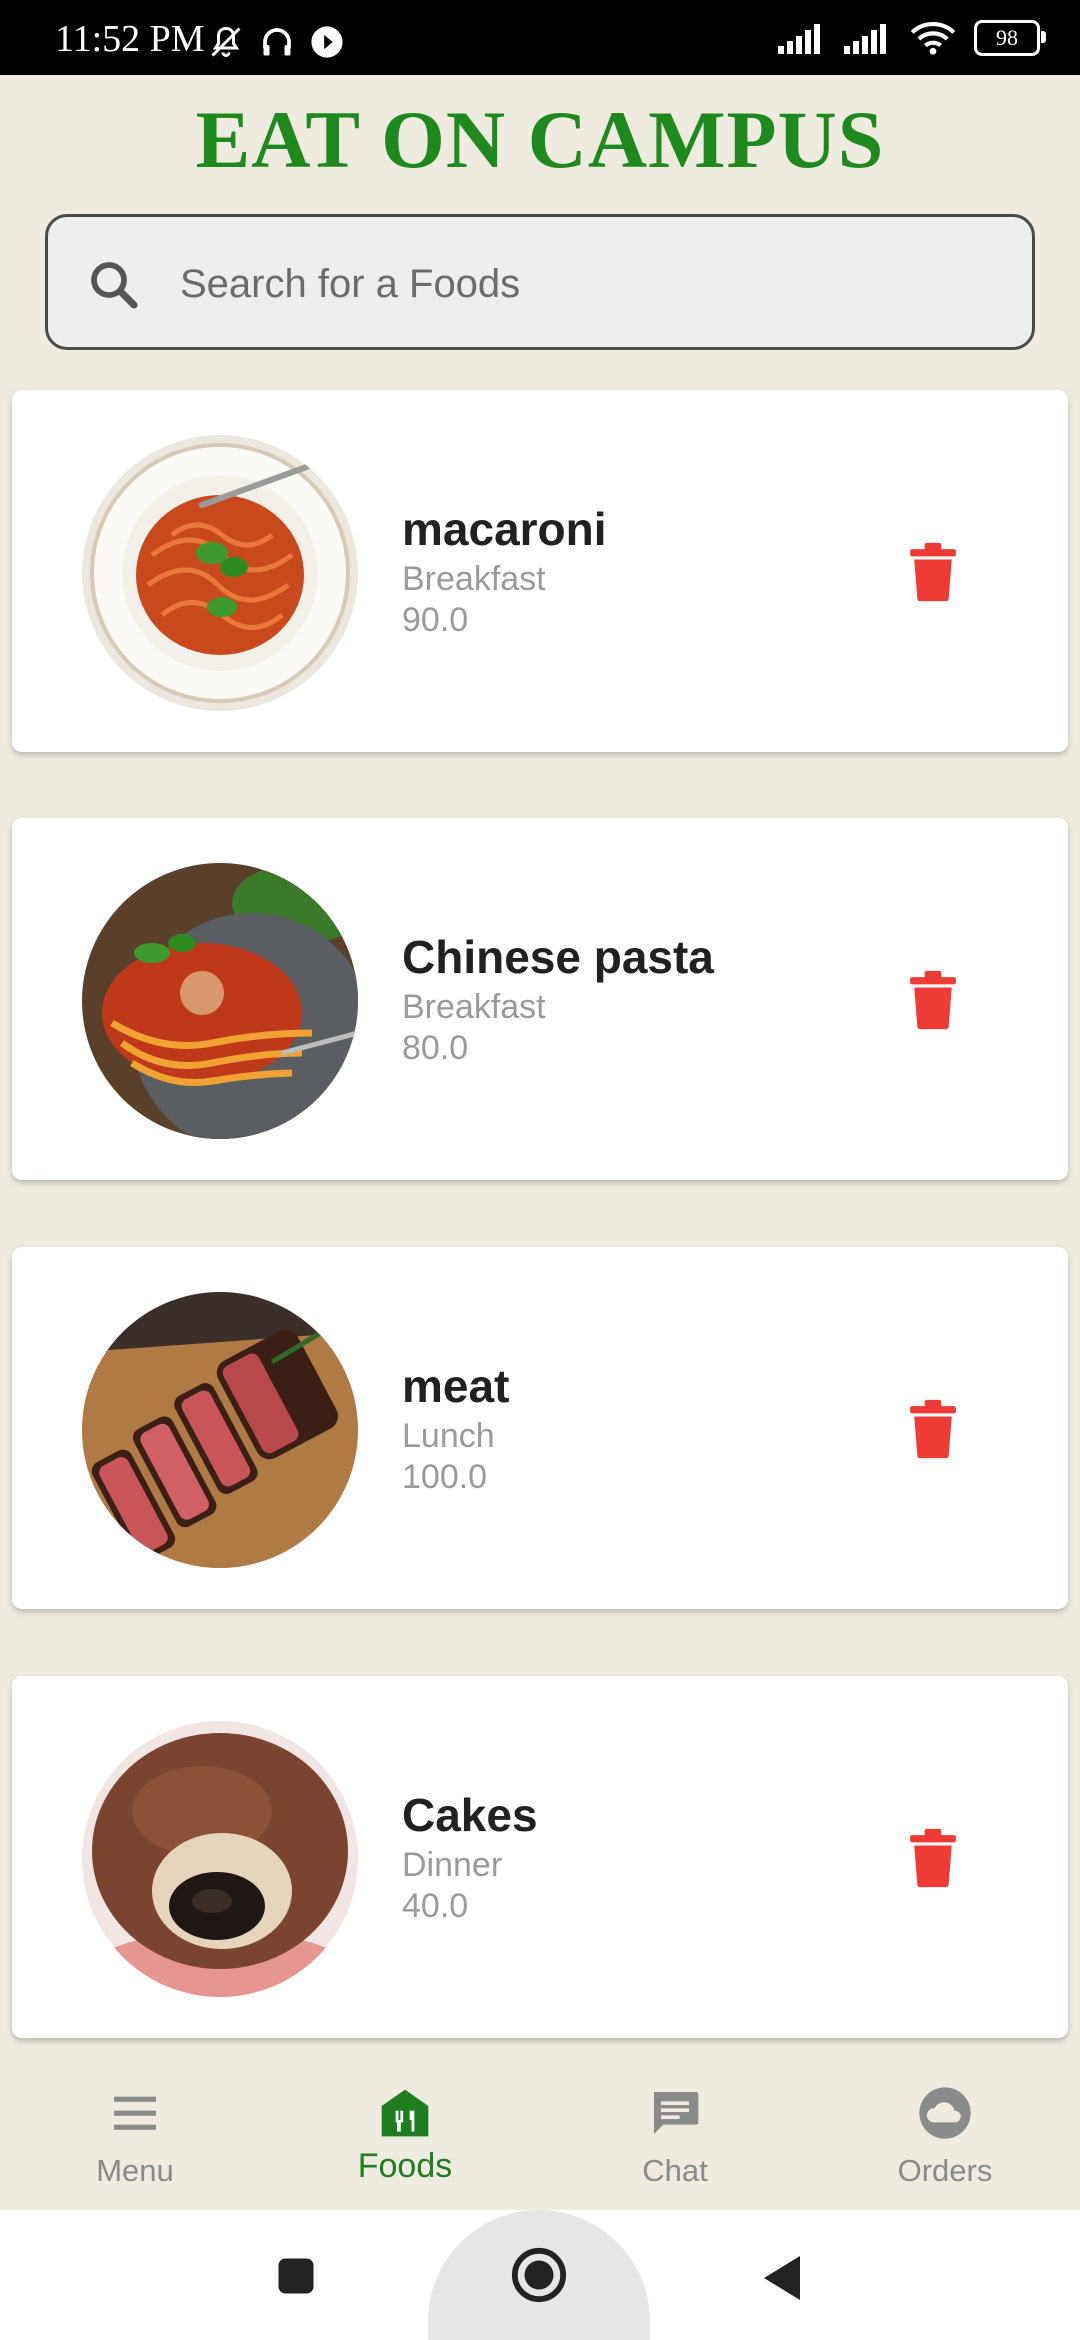 The width and height of the screenshot is (1080, 2340). What do you see at coordinates (945, 2113) in the screenshot?
I see `cloud-icon` at bounding box center [945, 2113].